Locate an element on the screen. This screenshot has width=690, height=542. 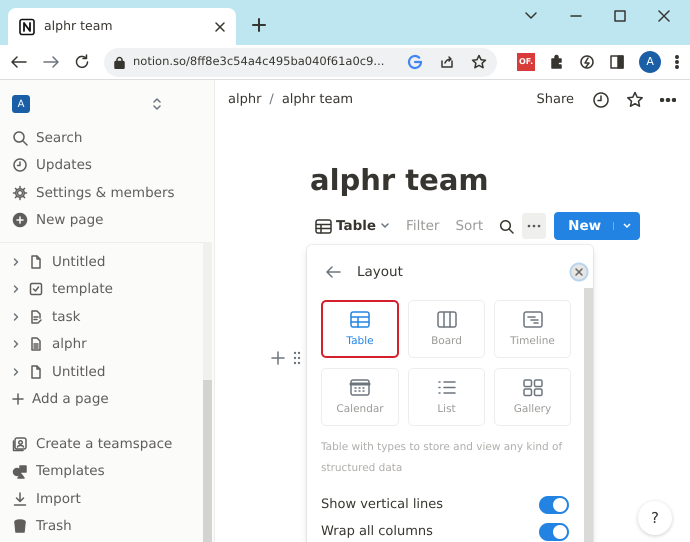
updown-icon is located at coordinates (157, 103).